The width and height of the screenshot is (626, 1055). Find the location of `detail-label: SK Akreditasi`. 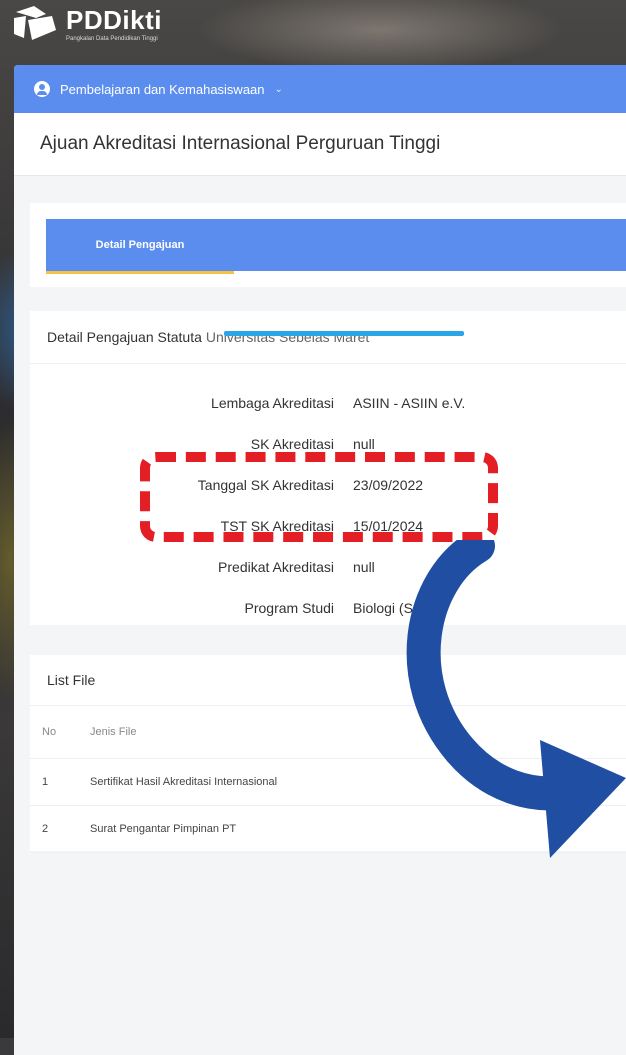

detail-label: SK Akreditasi is located at coordinates (292, 443).